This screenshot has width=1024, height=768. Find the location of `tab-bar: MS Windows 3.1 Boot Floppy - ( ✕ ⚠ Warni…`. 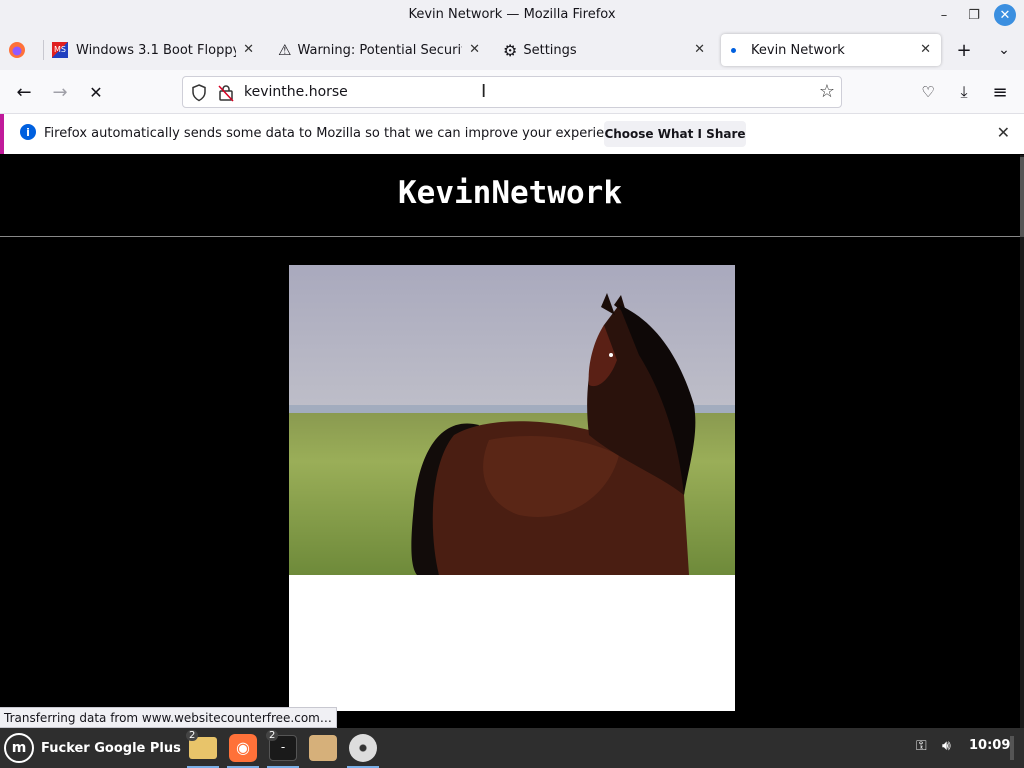

tab-bar: MS Windows 3.1 Boot Floppy - ( ✕ ⚠ Warni… is located at coordinates (512, 50).